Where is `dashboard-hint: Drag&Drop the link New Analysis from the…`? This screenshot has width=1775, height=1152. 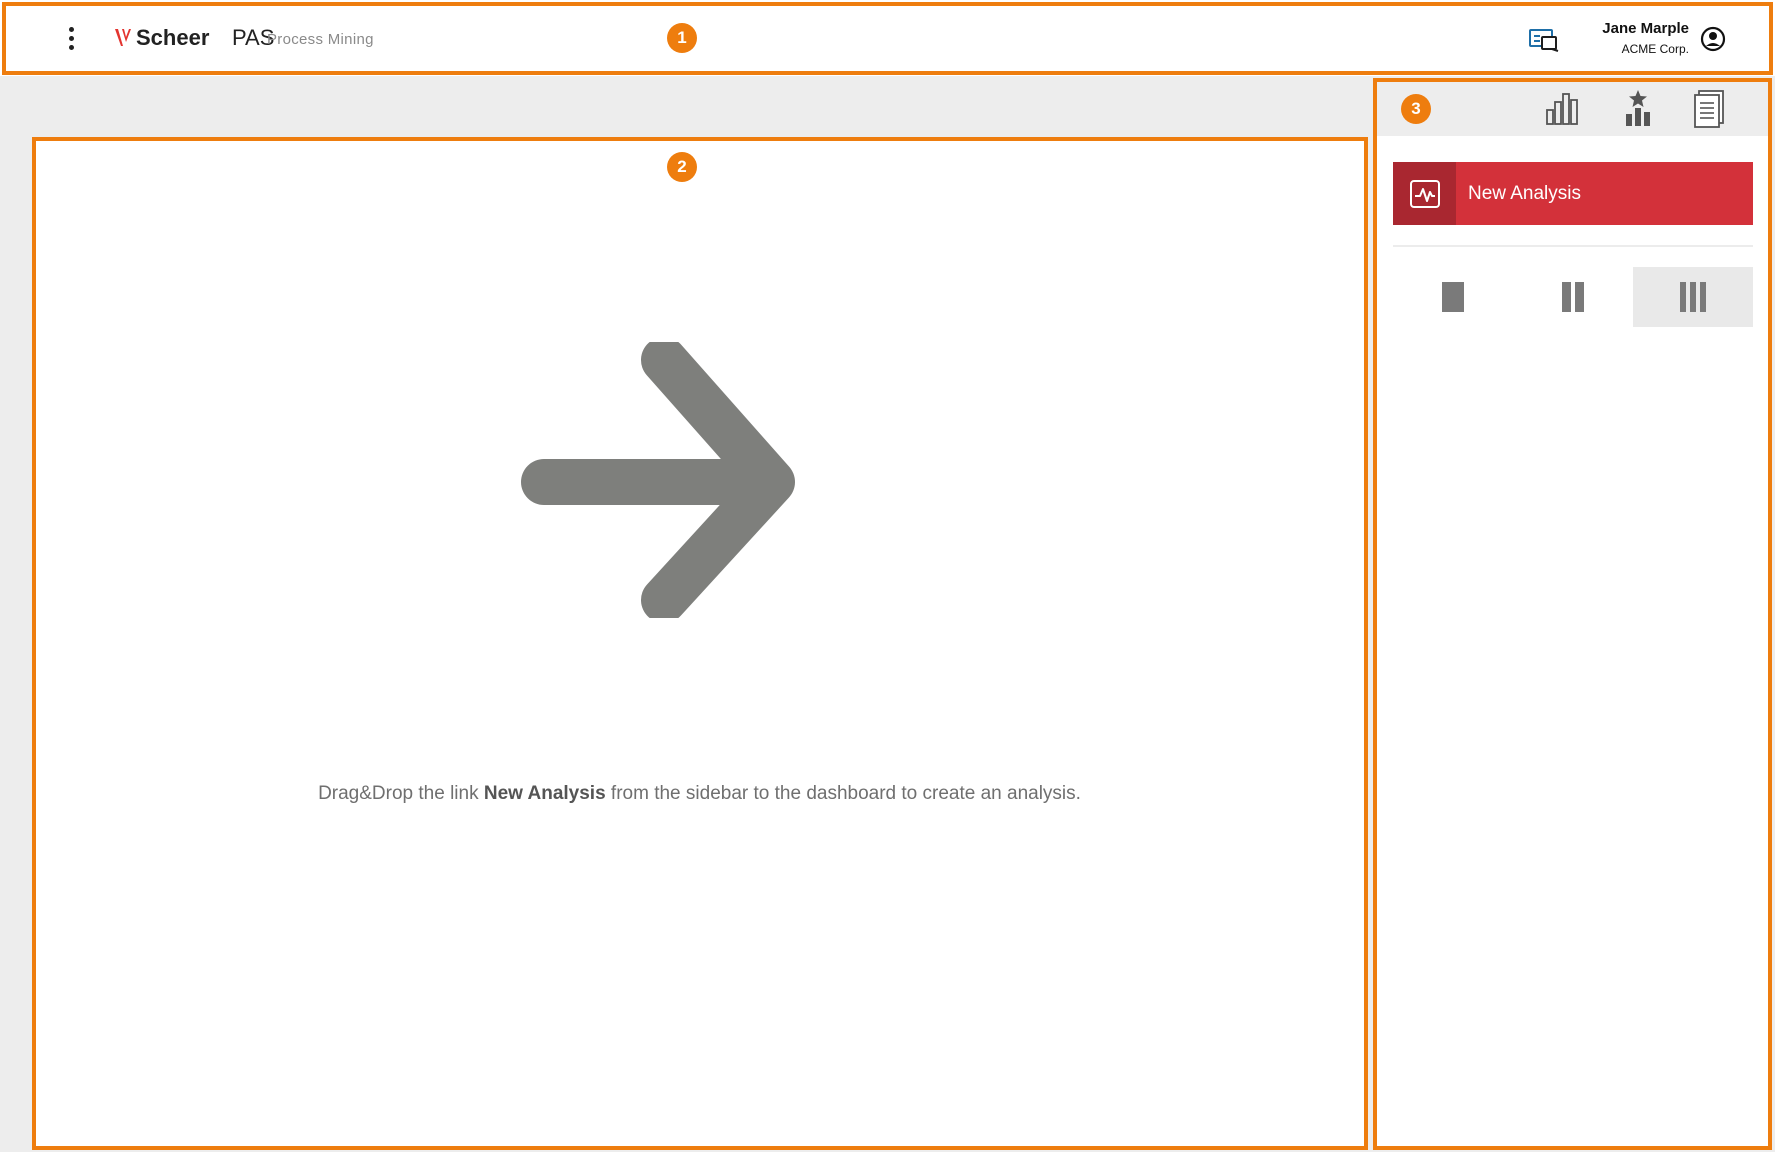
dashboard-hint: Drag&Drop the link New Analysis from the… is located at coordinates (699, 794).